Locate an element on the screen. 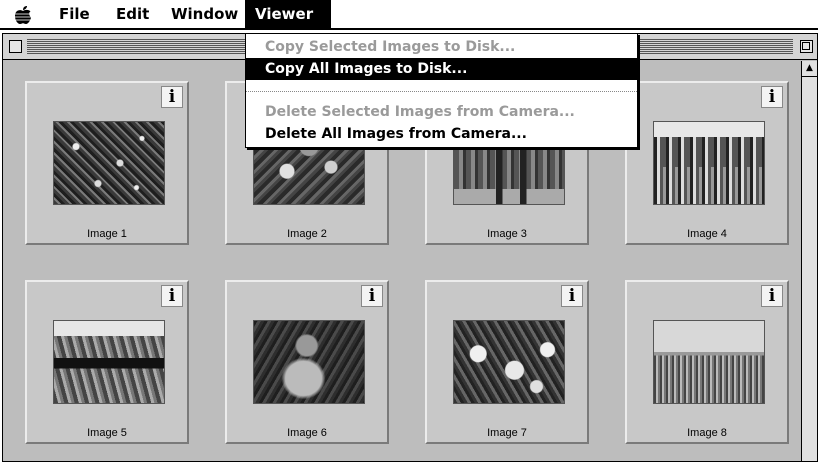  menu-edit: Edit is located at coordinates (132, 14).